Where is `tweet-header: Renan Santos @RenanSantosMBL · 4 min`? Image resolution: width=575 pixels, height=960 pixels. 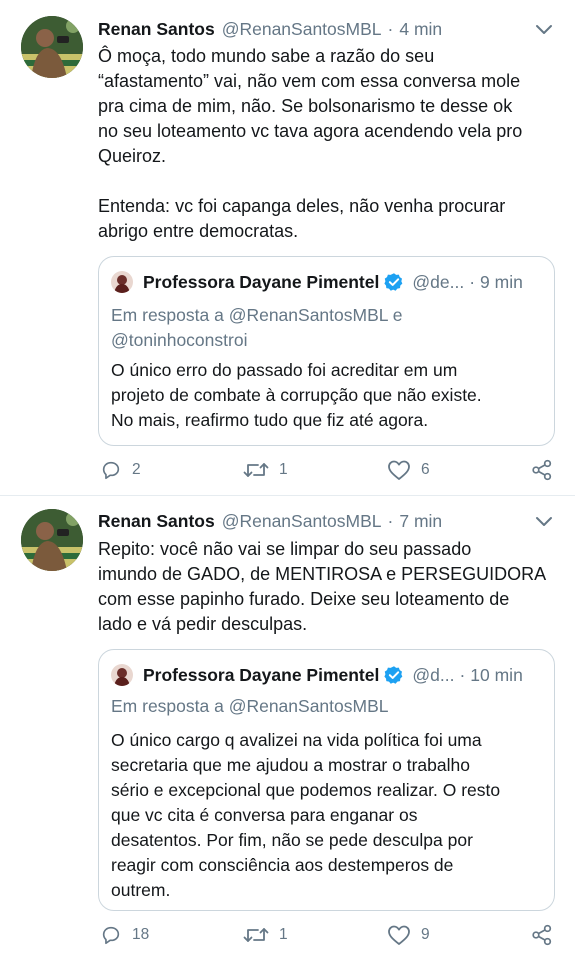 tweet-header: Renan Santos @RenanSantosMBL · 4 min is located at coordinates (270, 32).